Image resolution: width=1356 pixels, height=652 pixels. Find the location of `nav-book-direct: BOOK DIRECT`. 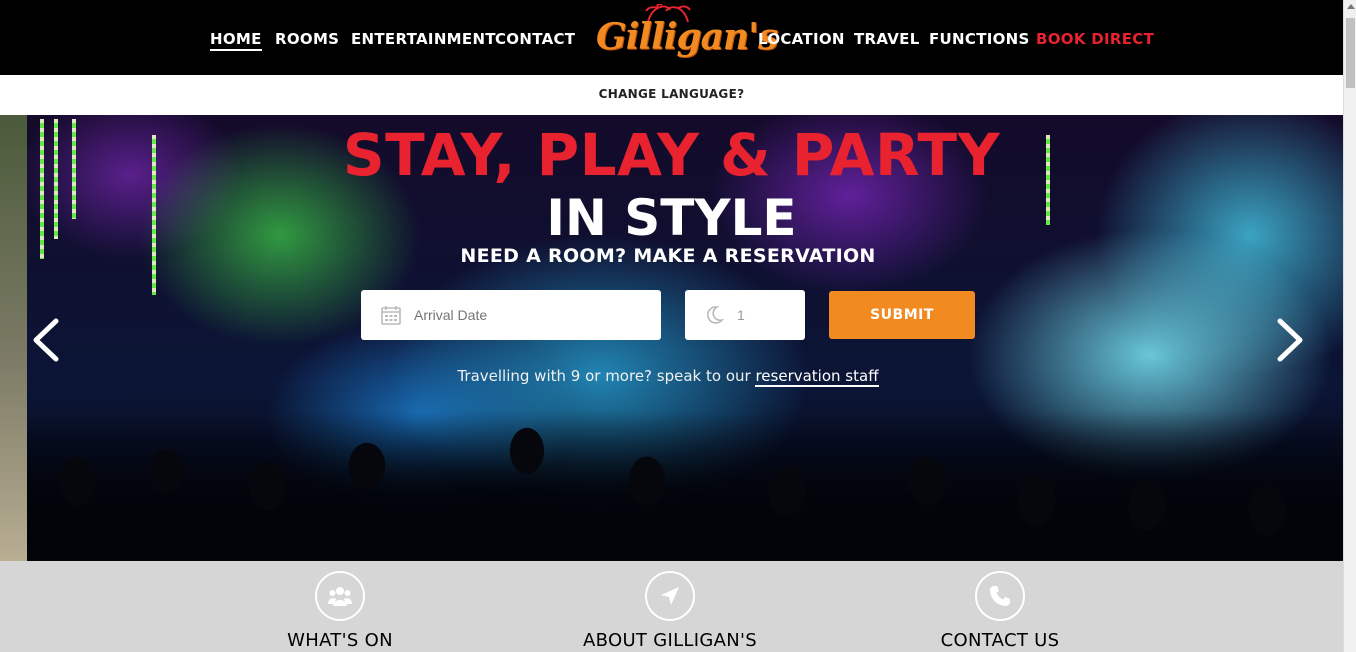

nav-book-direct: BOOK DIRECT is located at coordinates (1095, 39).